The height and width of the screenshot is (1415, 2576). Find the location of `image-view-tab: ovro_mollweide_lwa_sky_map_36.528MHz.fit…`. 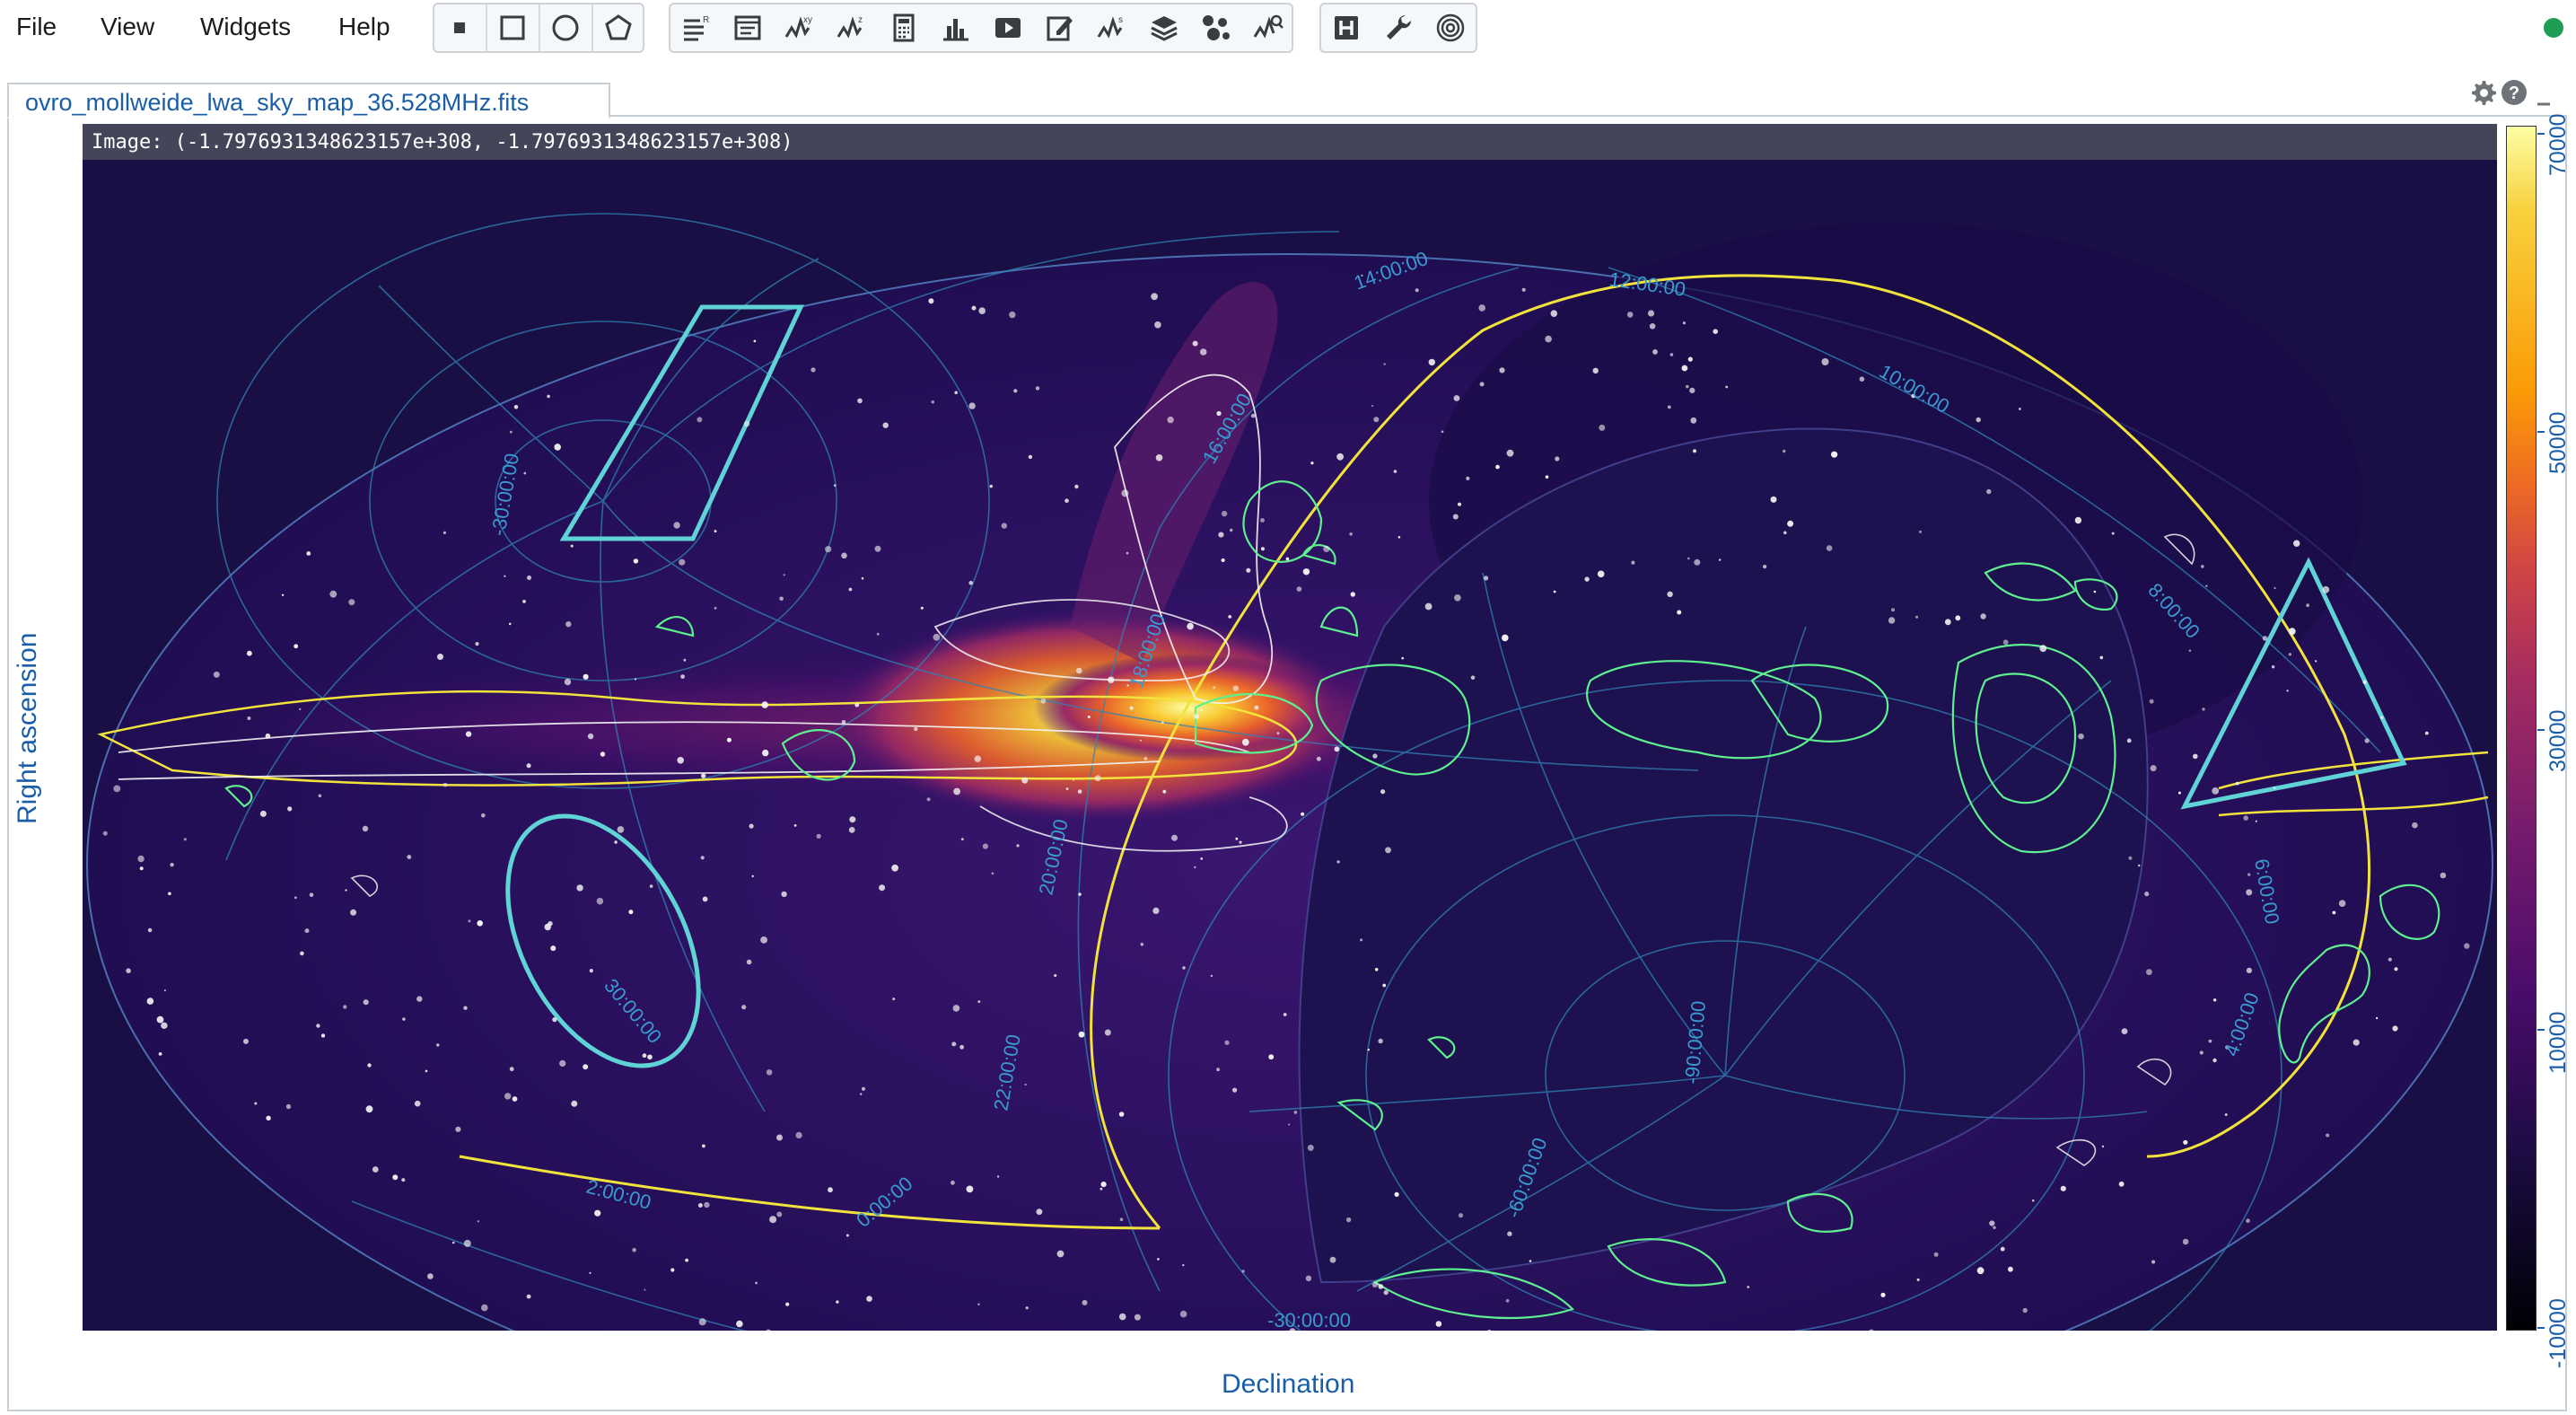

image-view-tab: ovro_mollweide_lwa_sky_map_36.528MHz.fit… is located at coordinates (308, 101).